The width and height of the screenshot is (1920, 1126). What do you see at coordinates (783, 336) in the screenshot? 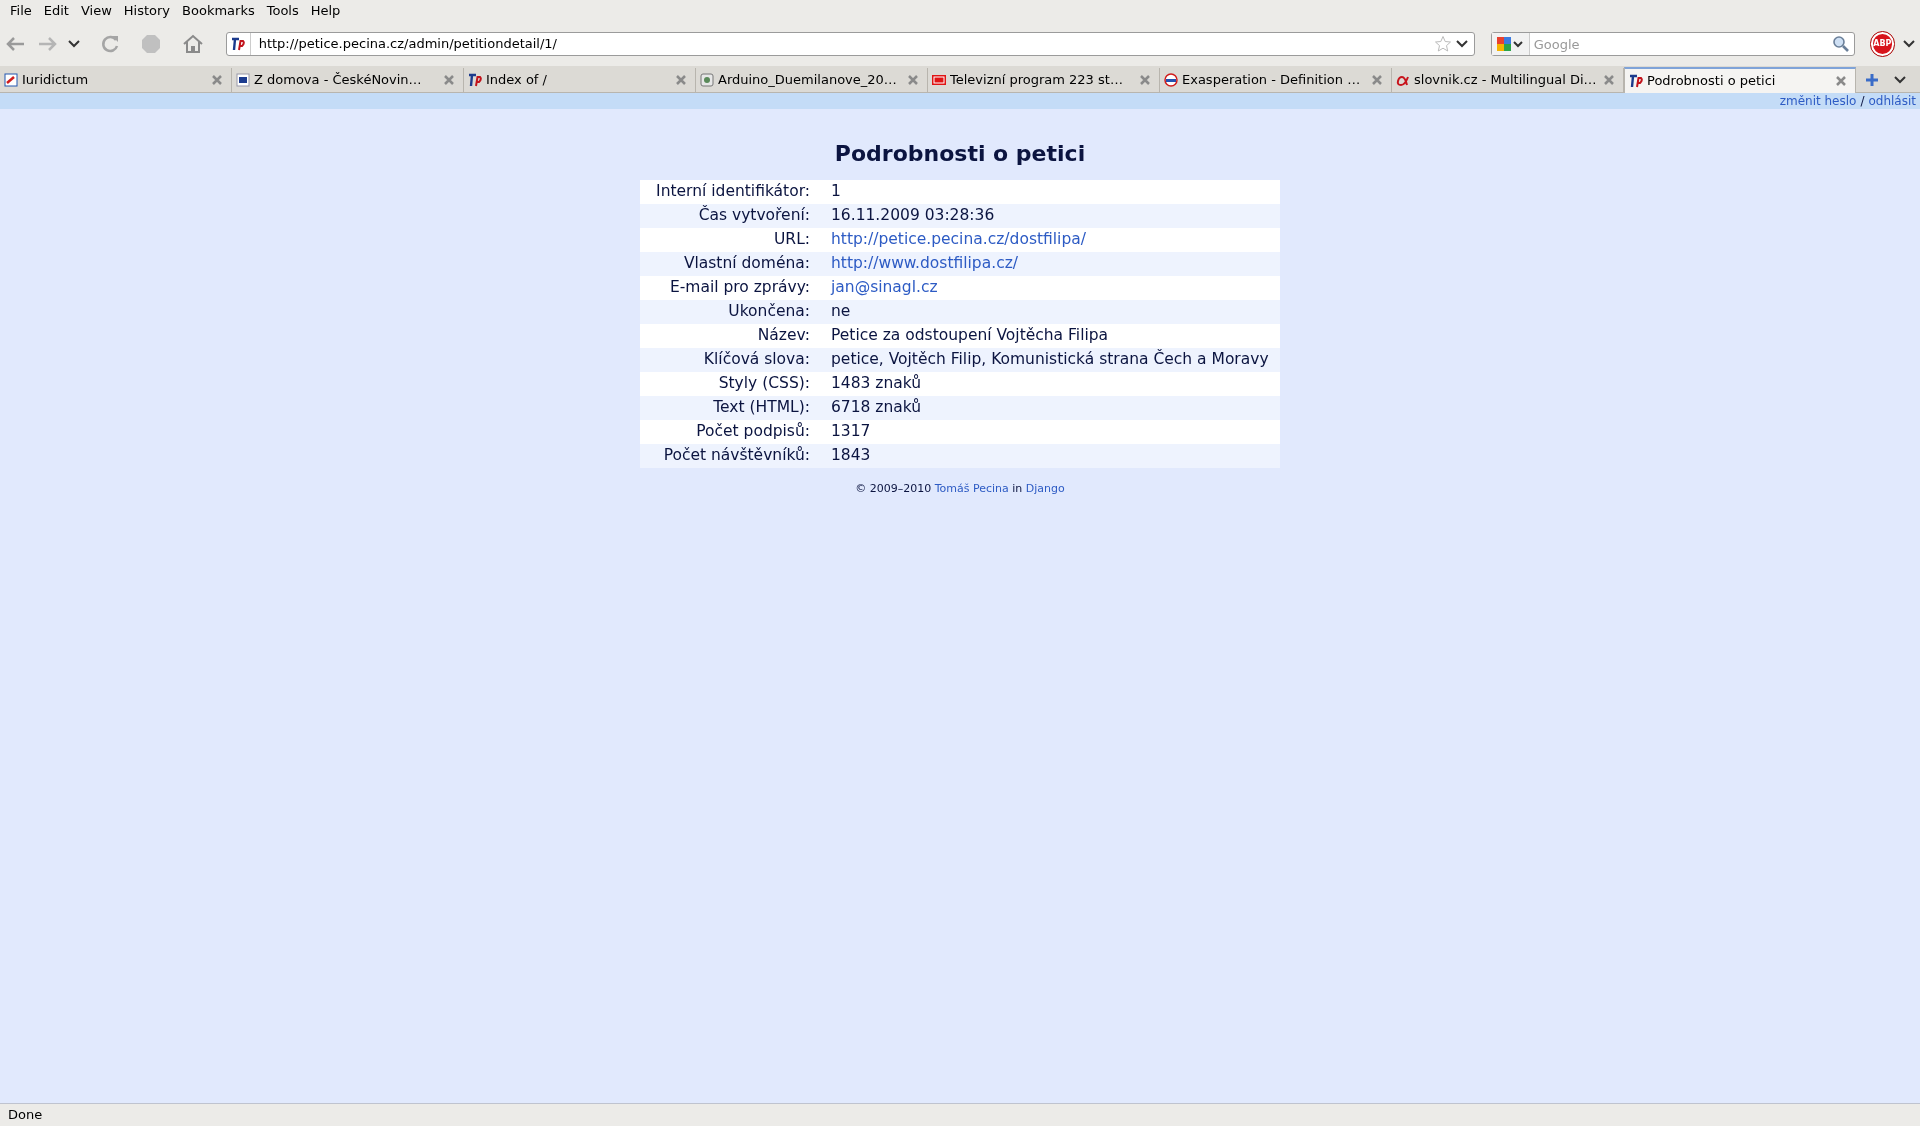
I see `field-label: Název:` at bounding box center [783, 336].